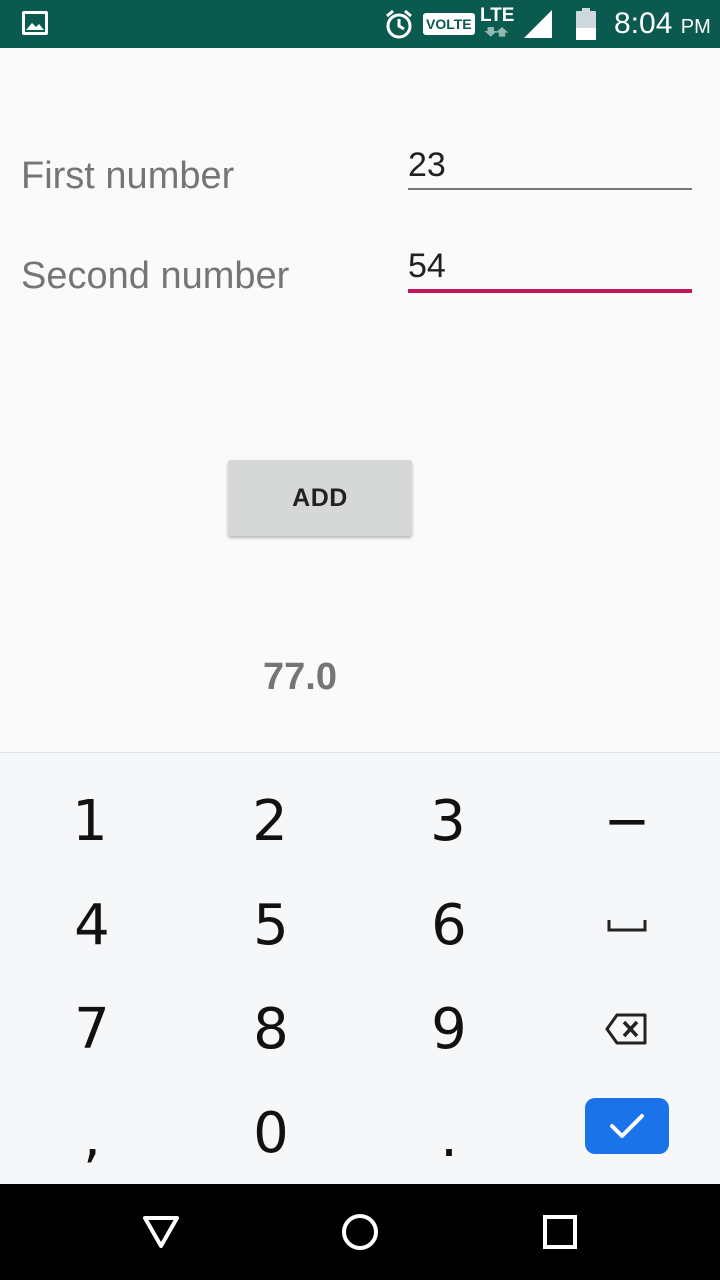 This screenshot has height=1280, width=720. What do you see at coordinates (550, 189) in the screenshot?
I see `first-number-underline` at bounding box center [550, 189].